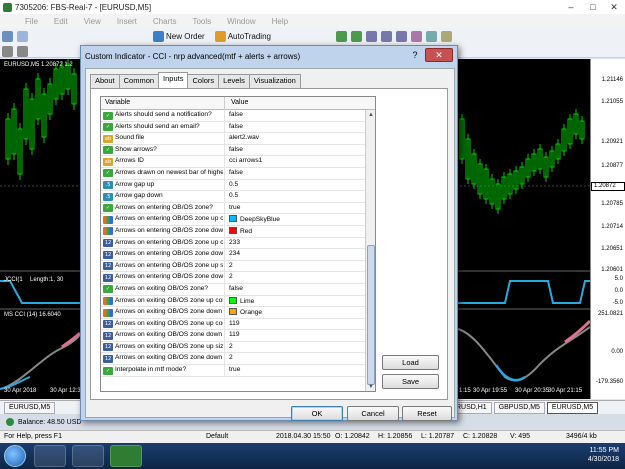 Image resolution: width=625 pixels, height=469 pixels. I want to click on cancel-button: Cancel, so click(373, 413).